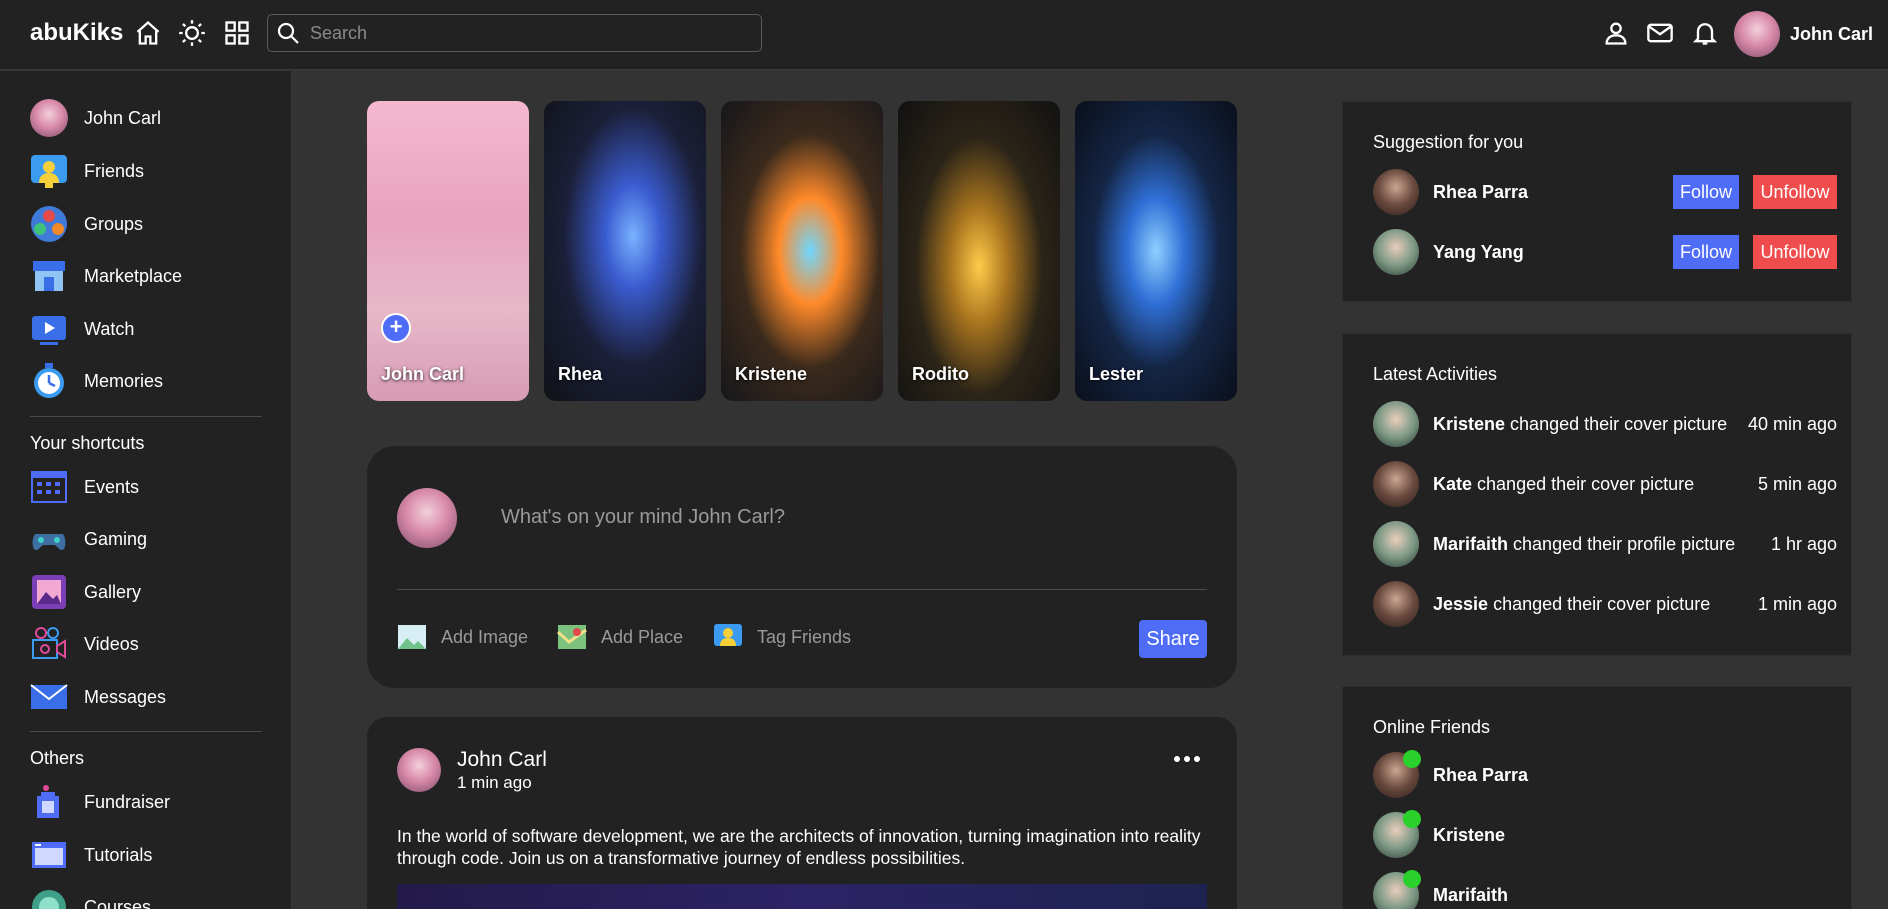  I want to click on sidebar-item-gallery: Gallery, so click(150, 592).